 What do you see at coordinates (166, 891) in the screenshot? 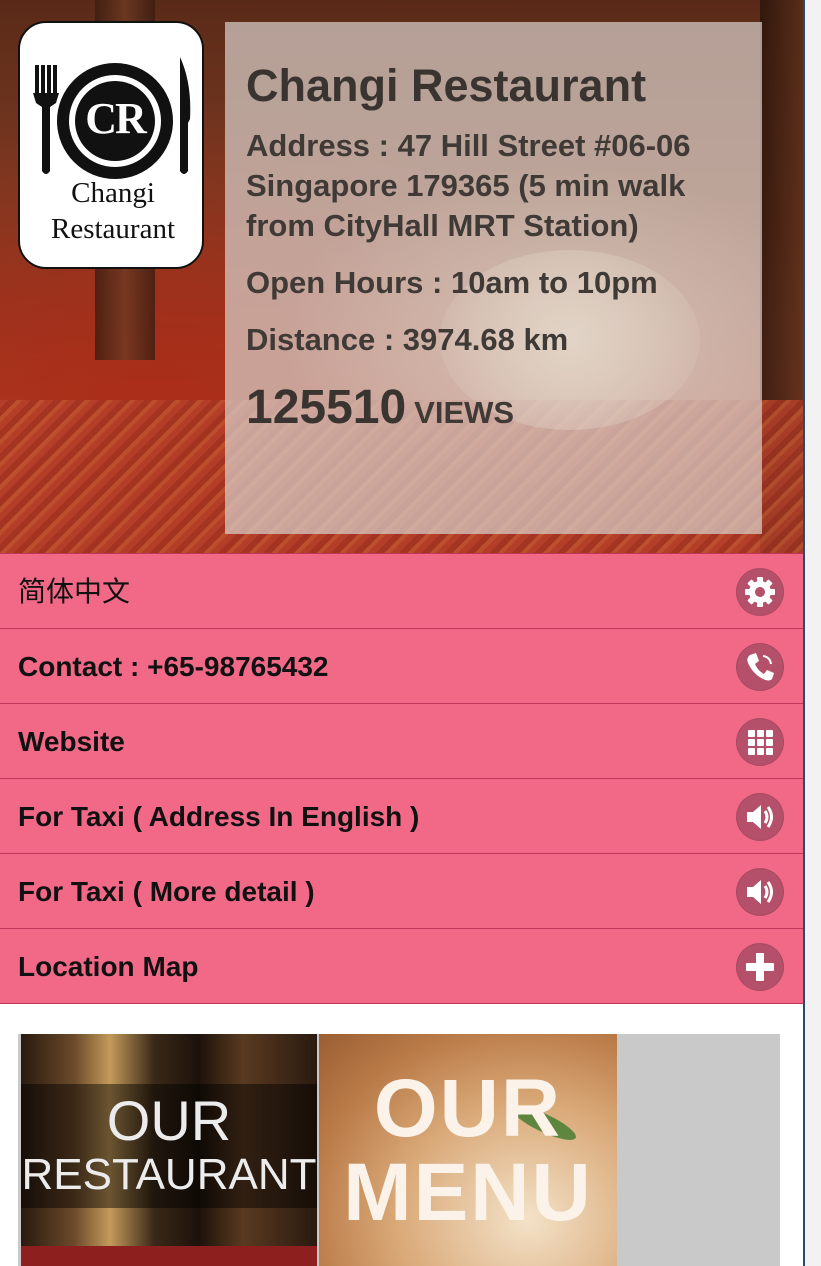
I see `menu-item-label: For Taxi ( More detail )` at bounding box center [166, 891].